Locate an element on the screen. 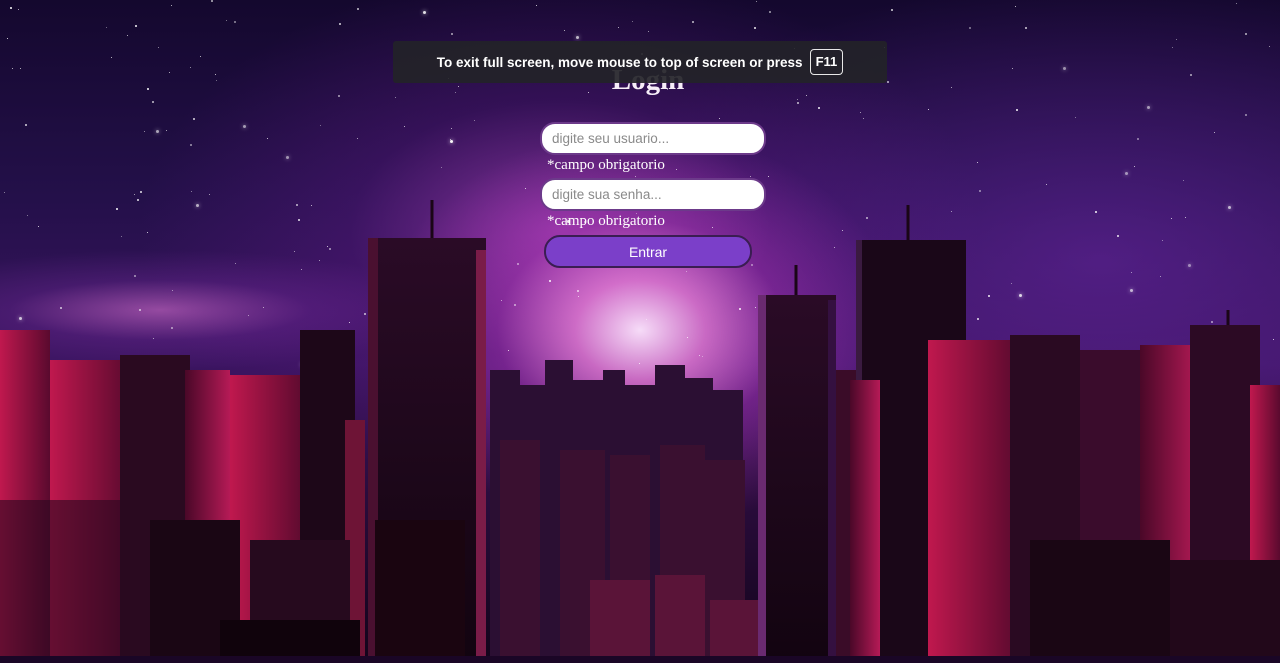 The height and width of the screenshot is (663, 1280). login-submit-button: Entrar is located at coordinates (648, 251).